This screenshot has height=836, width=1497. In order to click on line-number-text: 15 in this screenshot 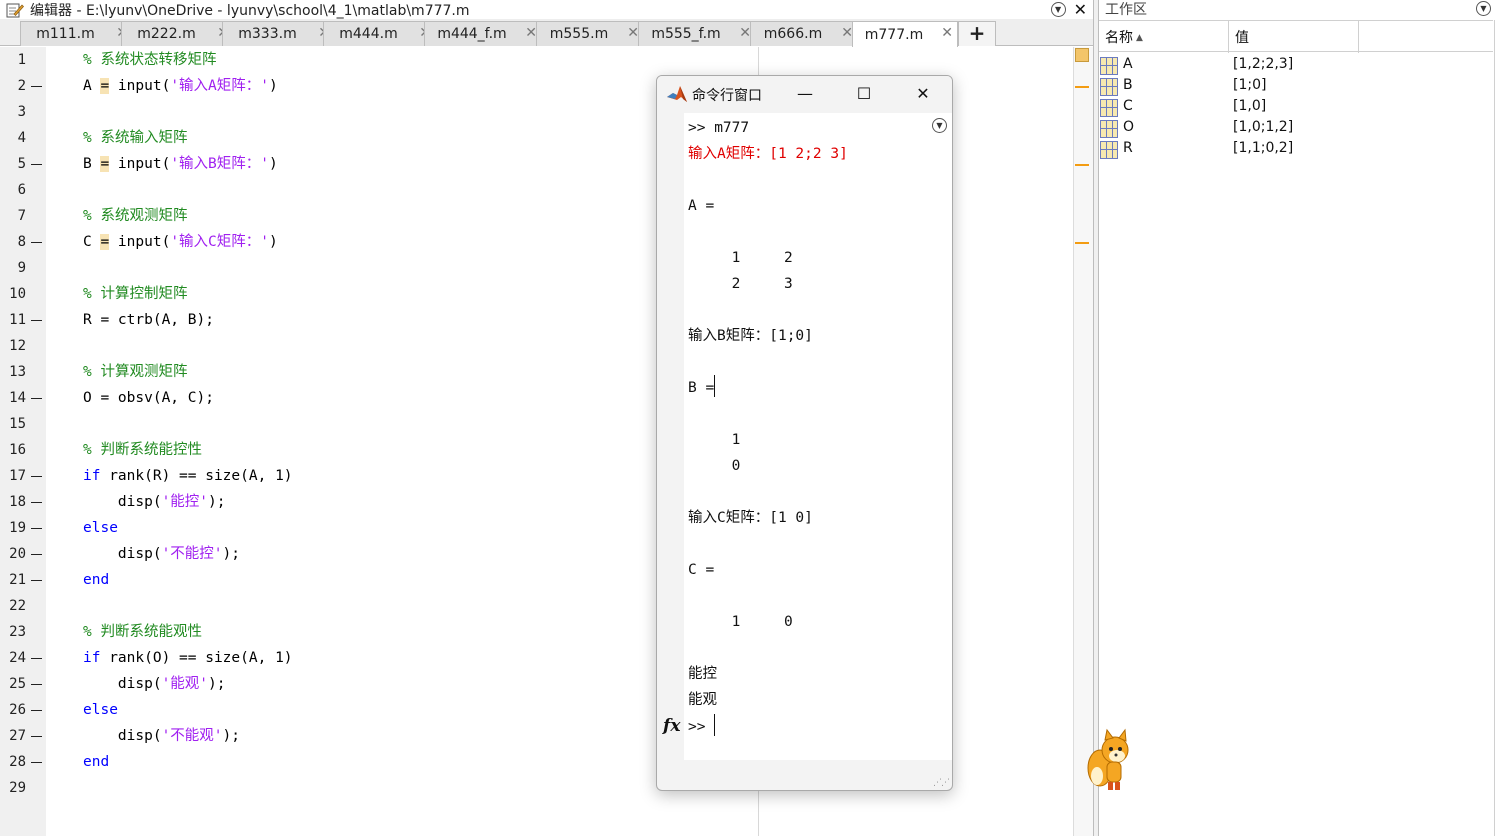, I will do `click(17, 424)`.